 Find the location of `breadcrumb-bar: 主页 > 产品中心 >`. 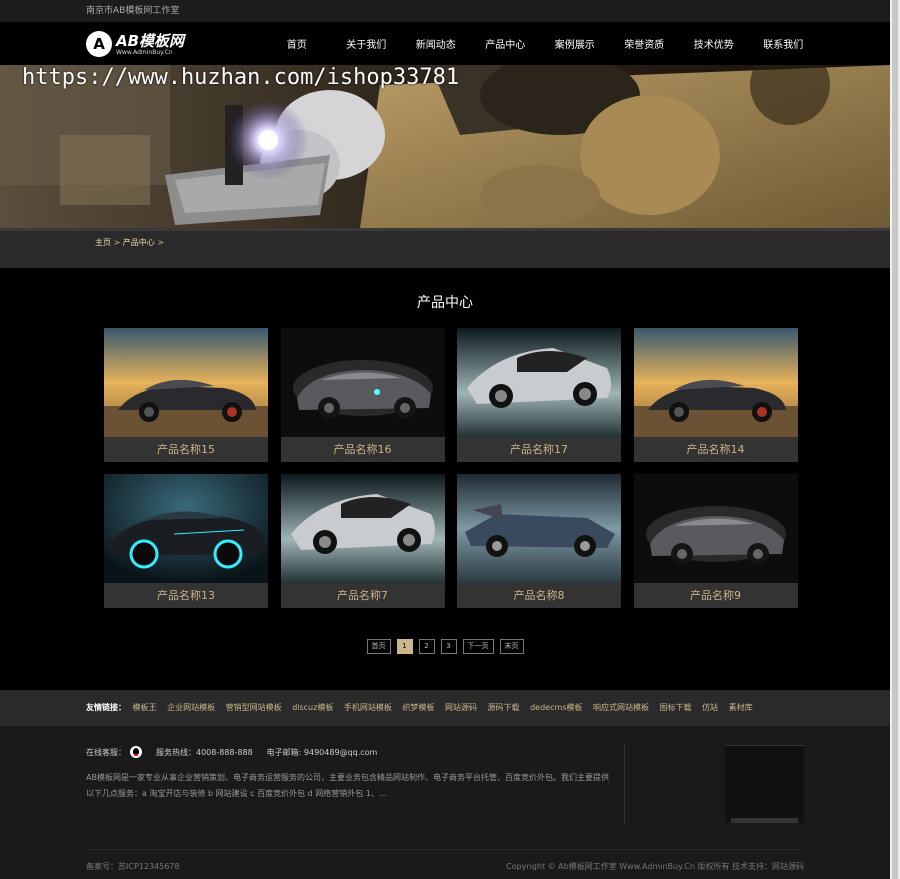

breadcrumb-bar: 主页 > 产品中心 > is located at coordinates (445, 248).